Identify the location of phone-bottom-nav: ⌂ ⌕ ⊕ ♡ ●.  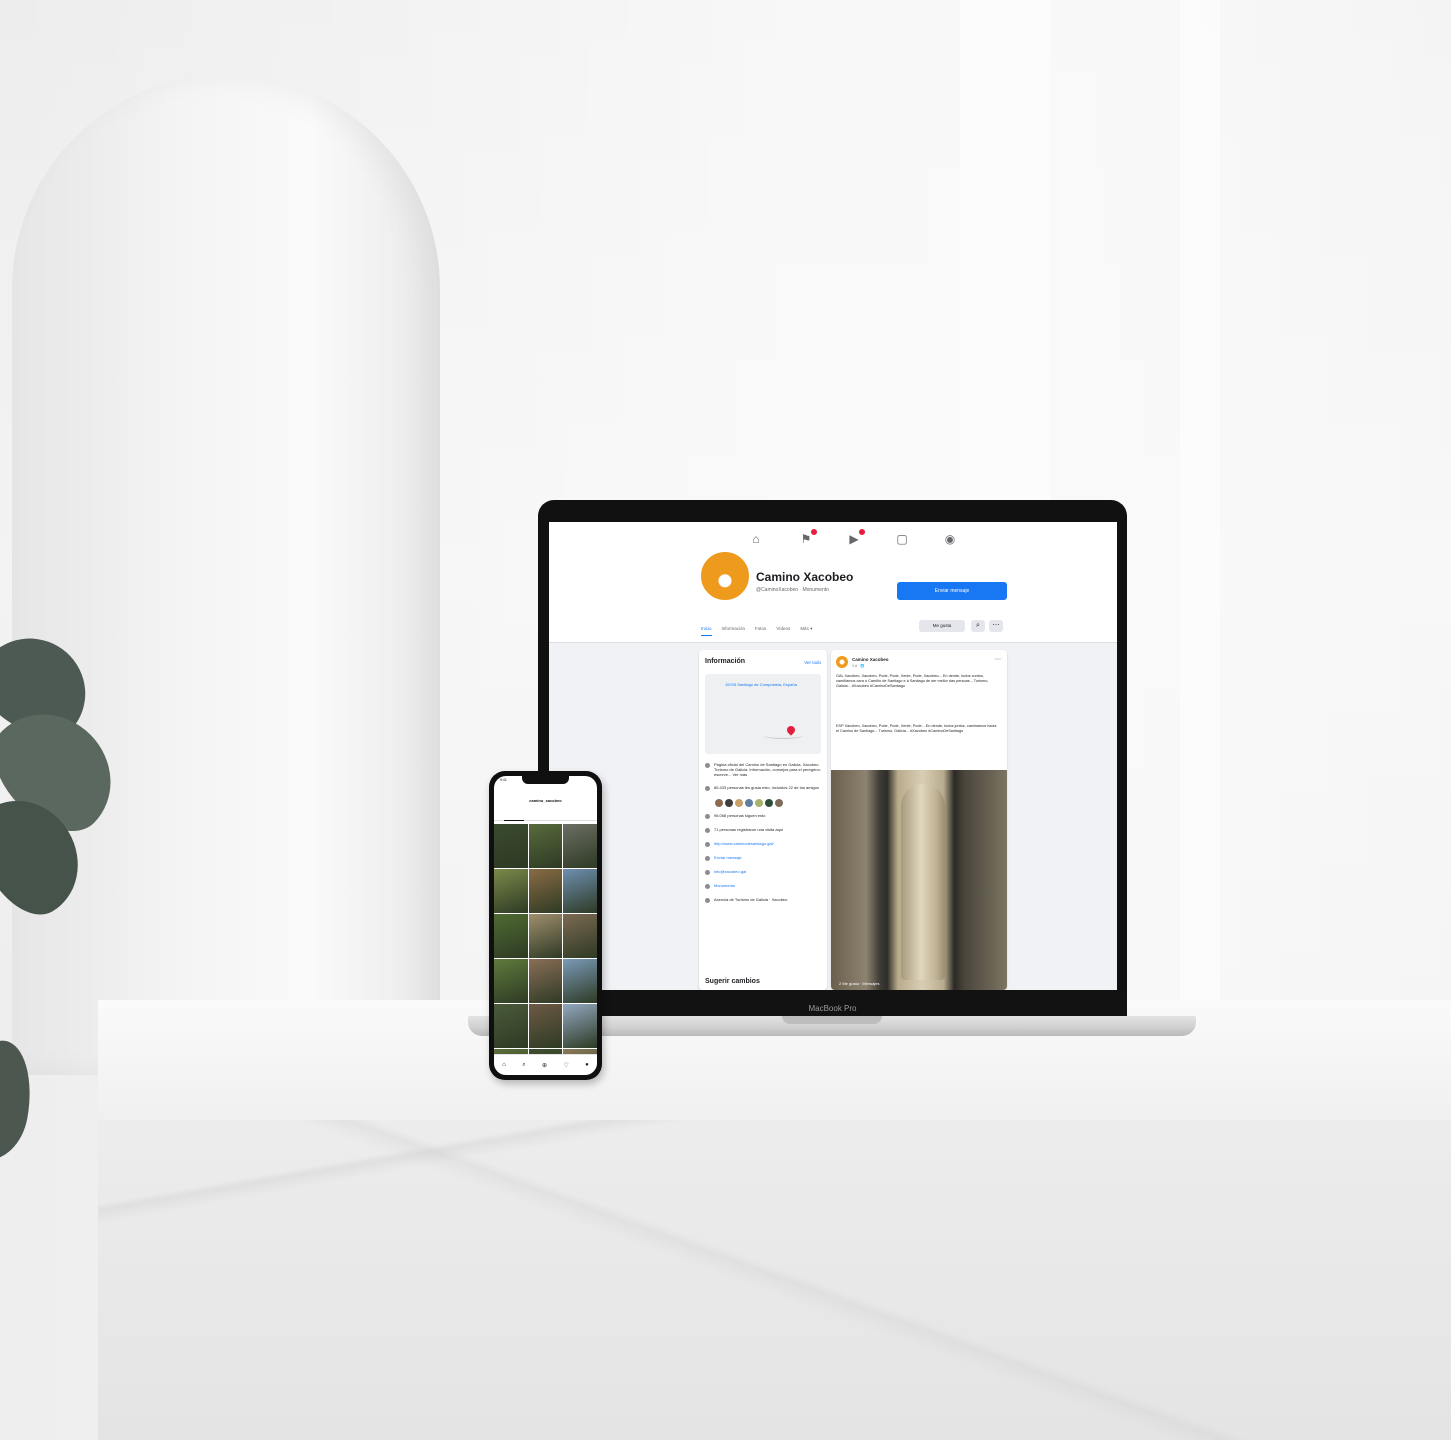
(545, 1064).